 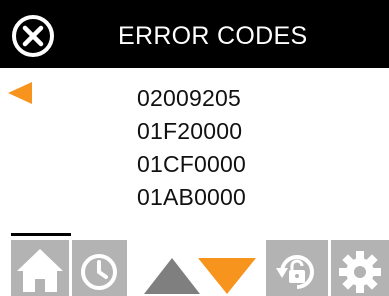 What do you see at coordinates (33, 36) in the screenshot?
I see `close-icon` at bounding box center [33, 36].